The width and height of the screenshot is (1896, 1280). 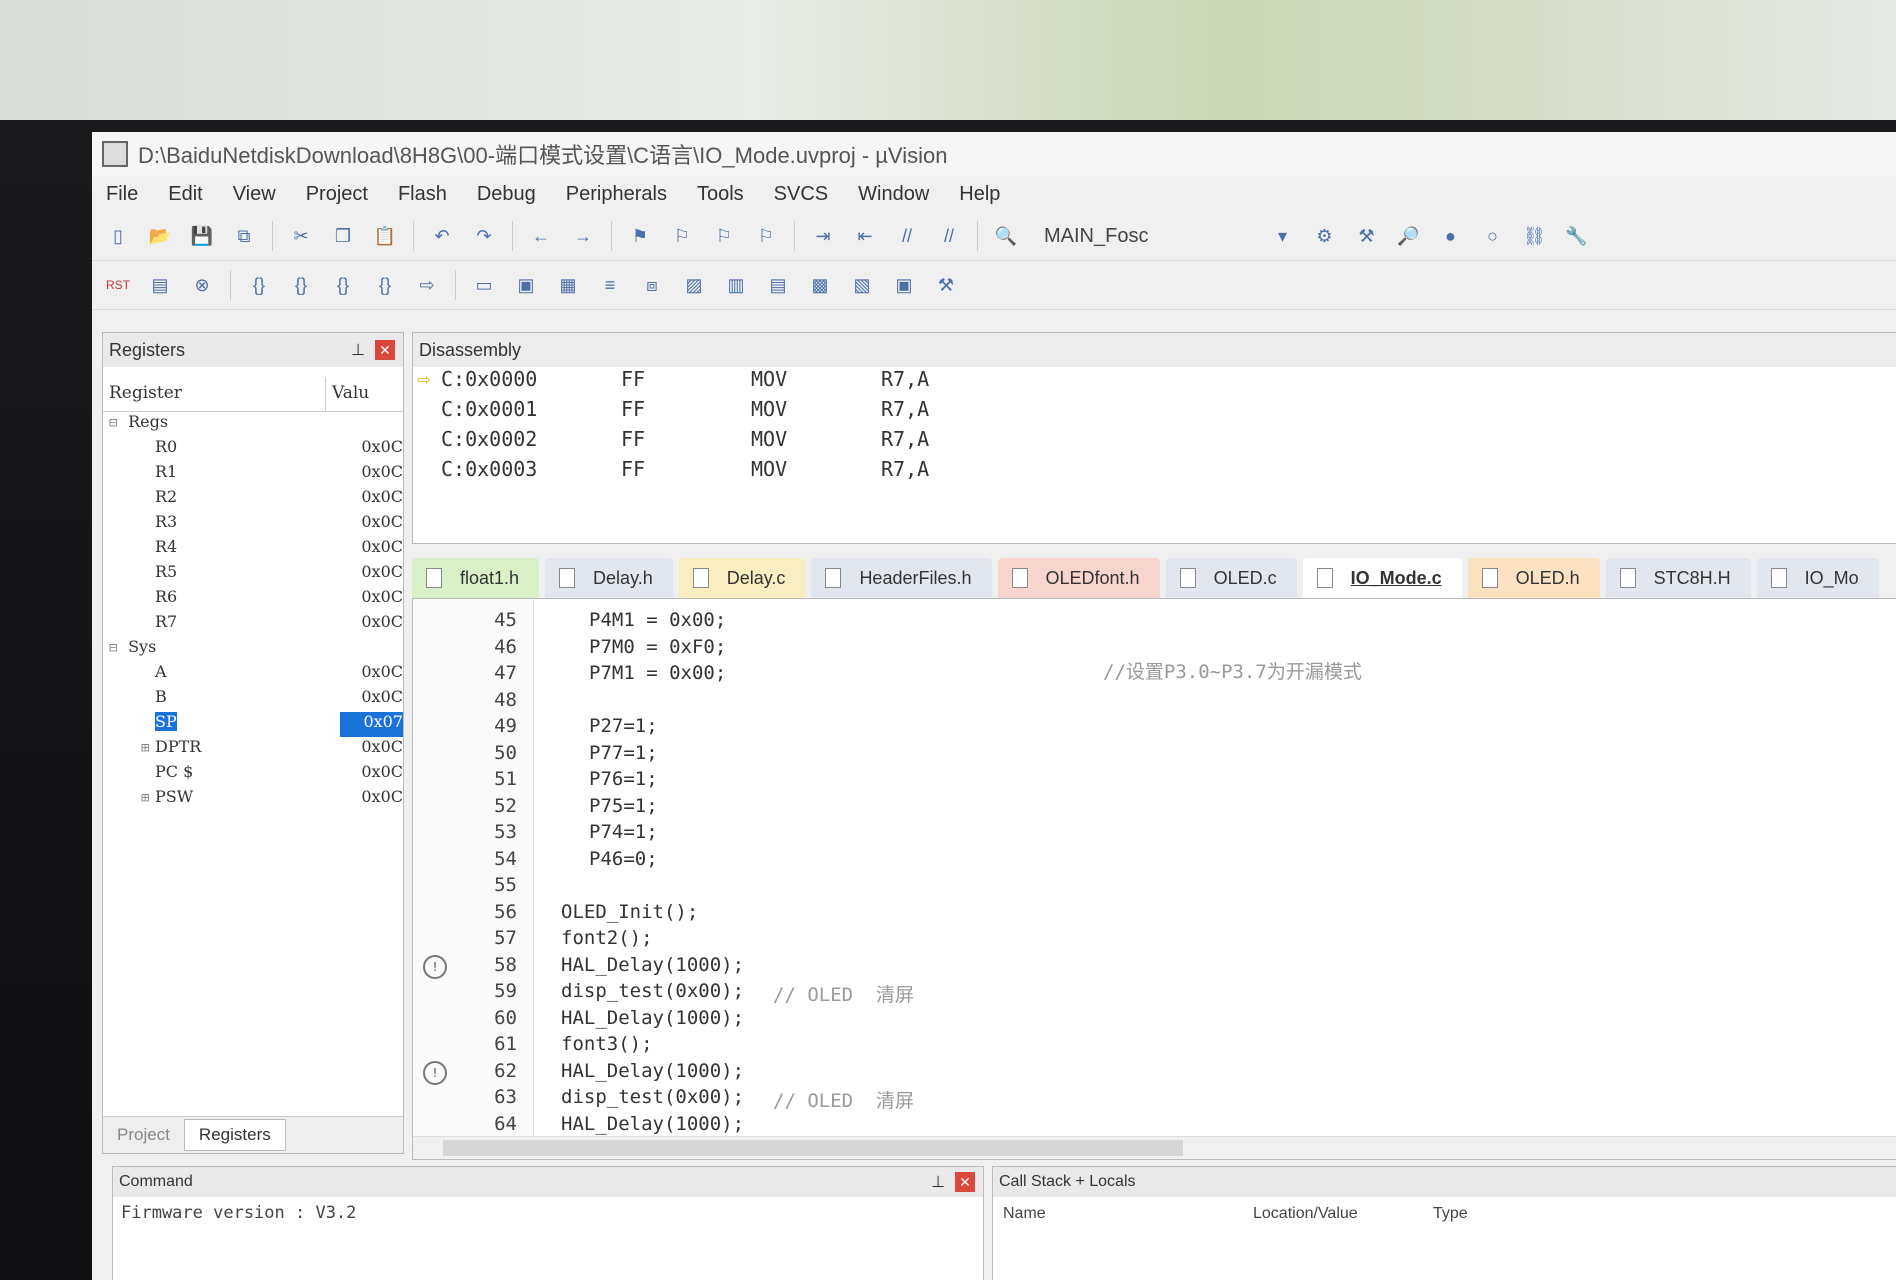 I want to click on file-tab: IO_Mo, so click(x=1817, y=578).